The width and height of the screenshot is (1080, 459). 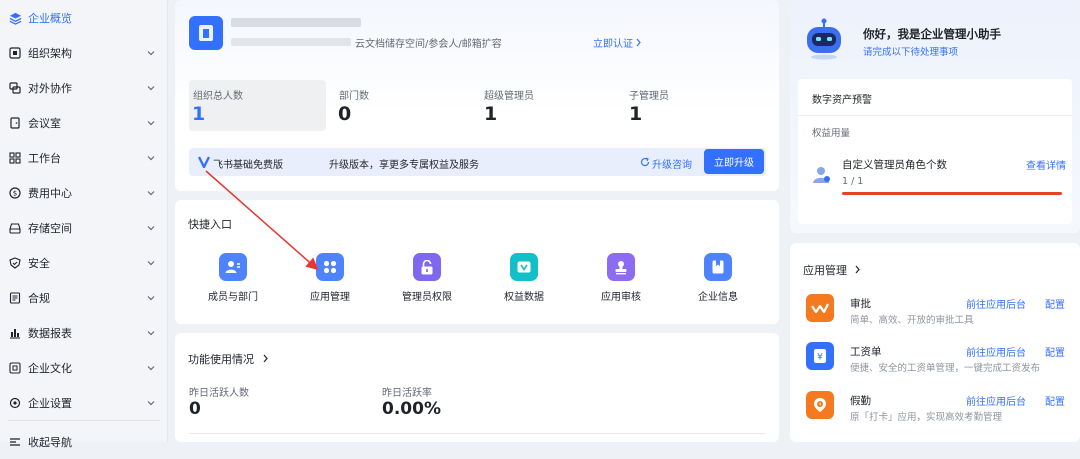 What do you see at coordinates (84, 228) in the screenshot?
I see `sidebar-item-storage: 存储空间` at bounding box center [84, 228].